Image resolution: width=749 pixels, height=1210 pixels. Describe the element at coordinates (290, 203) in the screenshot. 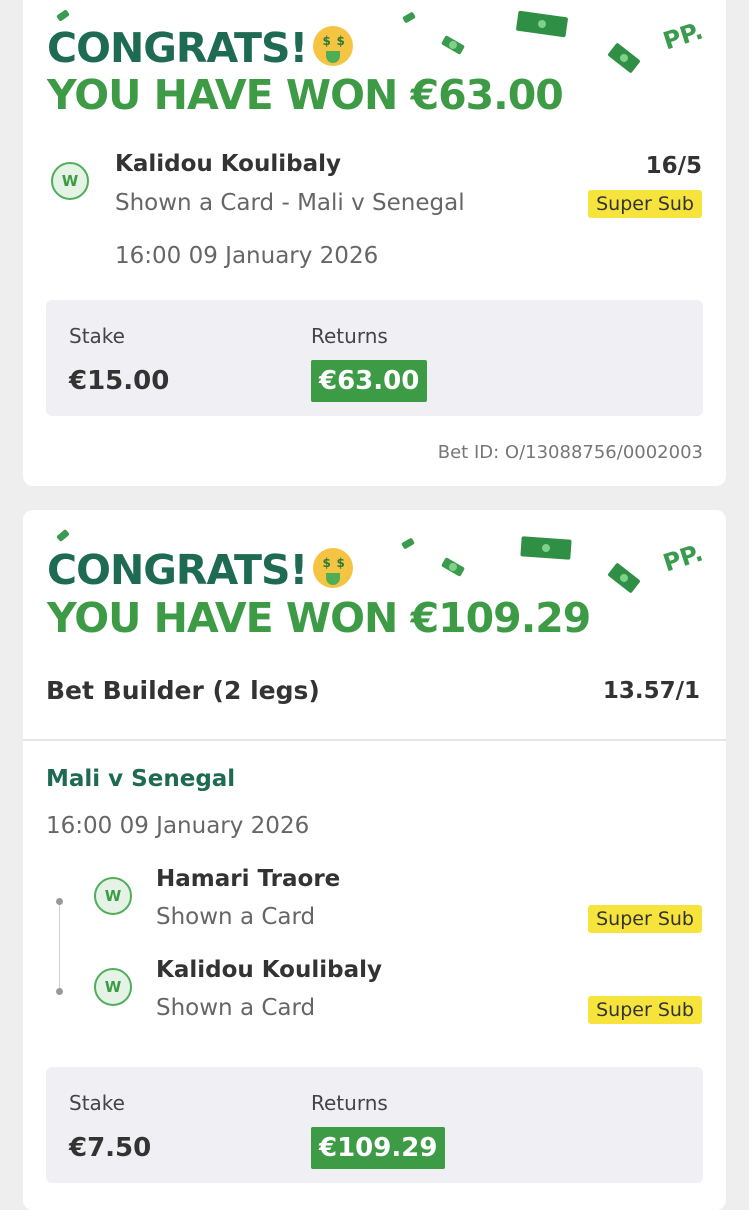

I see `selection-market: Shown a Card - Mali v Senegal` at that location.